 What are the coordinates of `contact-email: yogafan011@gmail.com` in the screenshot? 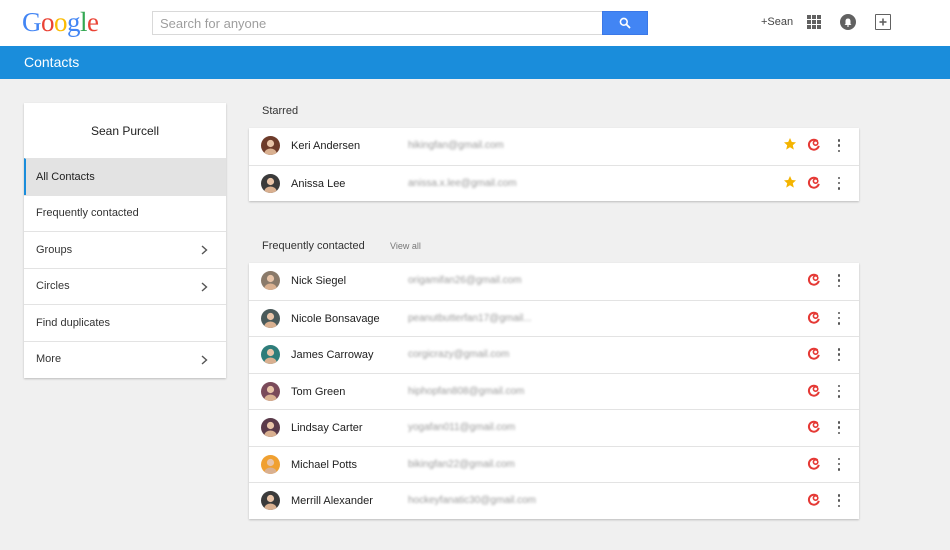 It's located at (462, 427).